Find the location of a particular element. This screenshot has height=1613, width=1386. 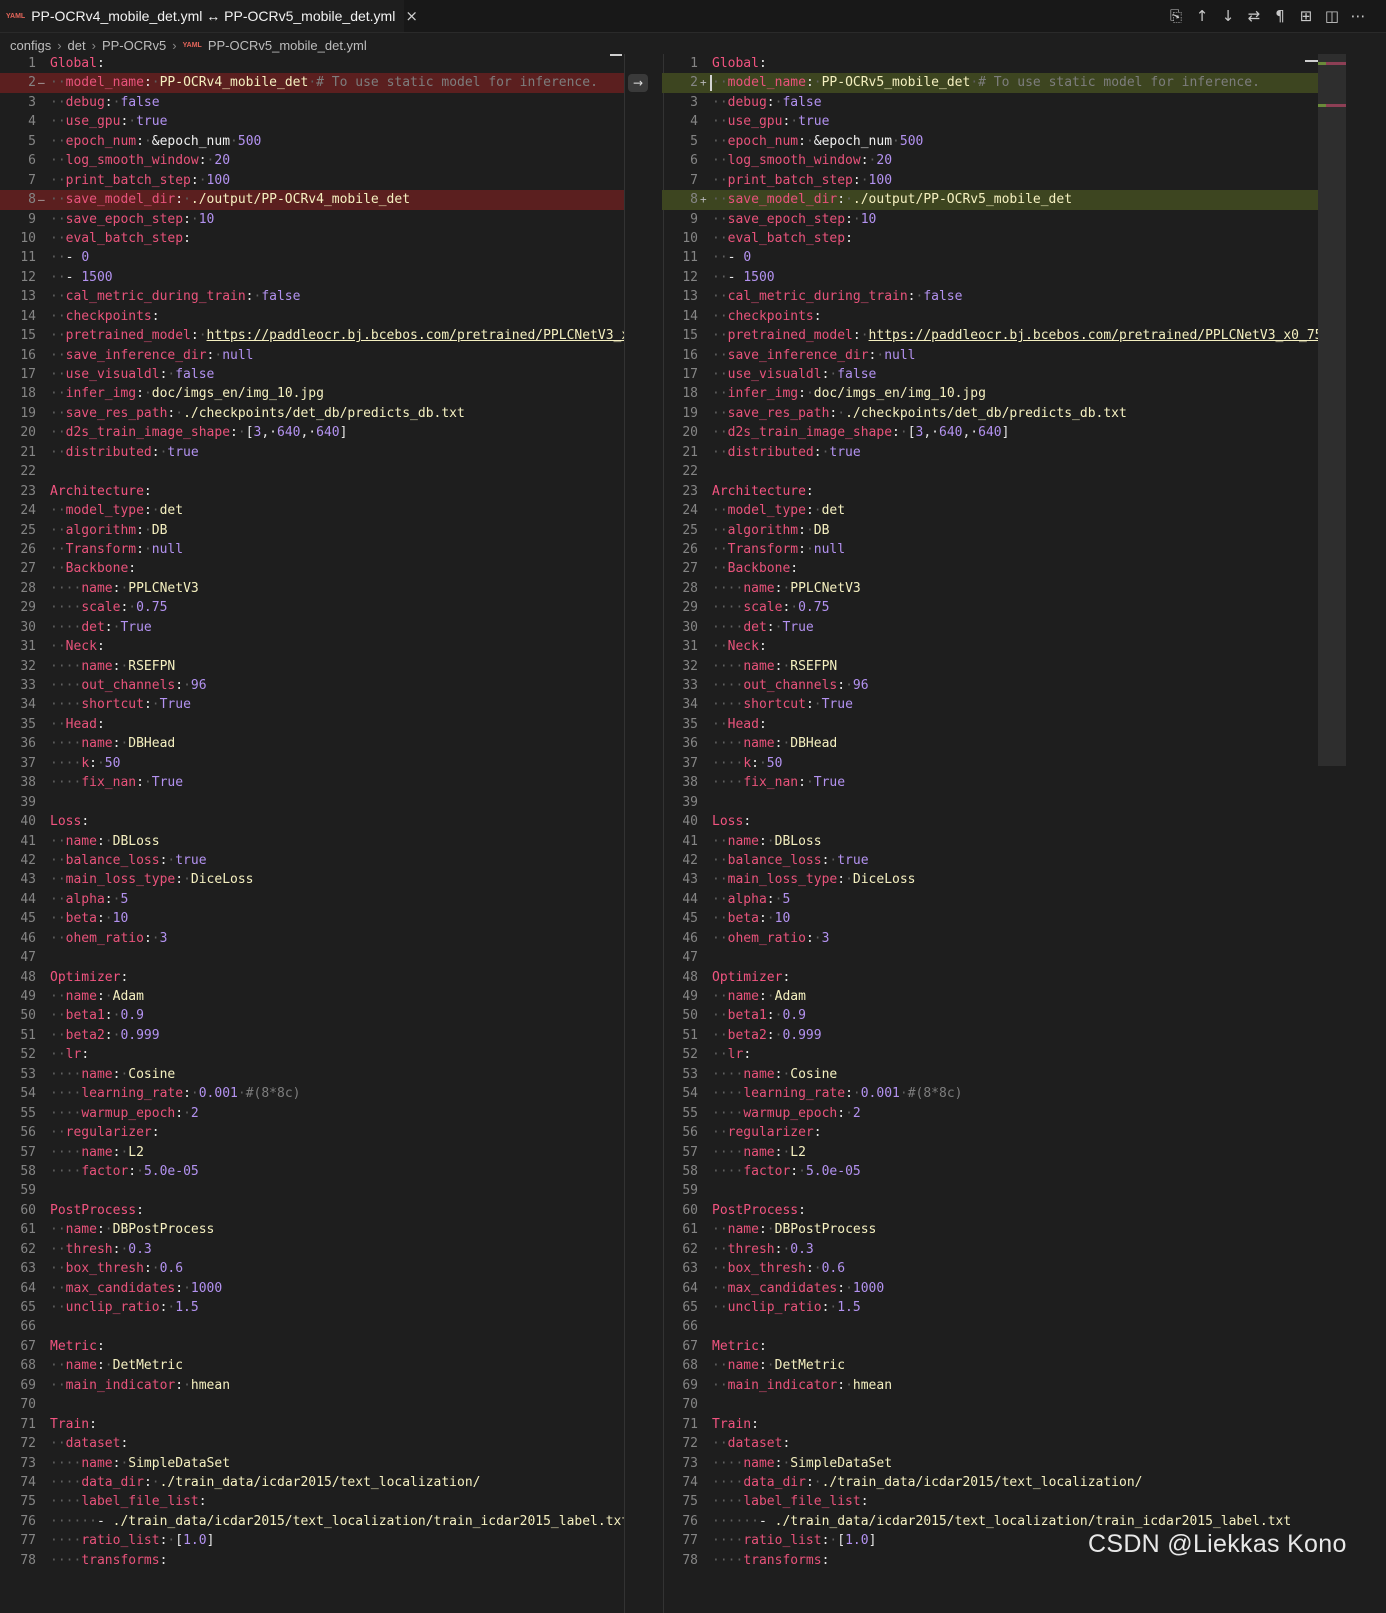

code-line: 24 ··model_type:·det is located at coordinates (312, 510).